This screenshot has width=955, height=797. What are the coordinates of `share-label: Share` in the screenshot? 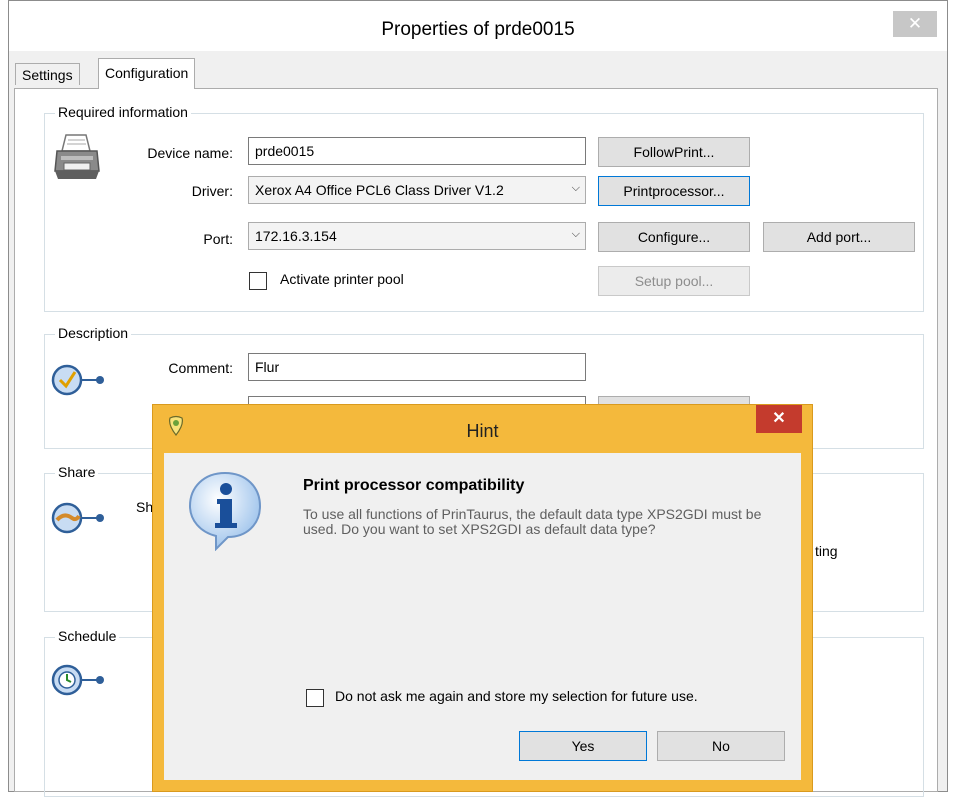 It's located at (77, 472).